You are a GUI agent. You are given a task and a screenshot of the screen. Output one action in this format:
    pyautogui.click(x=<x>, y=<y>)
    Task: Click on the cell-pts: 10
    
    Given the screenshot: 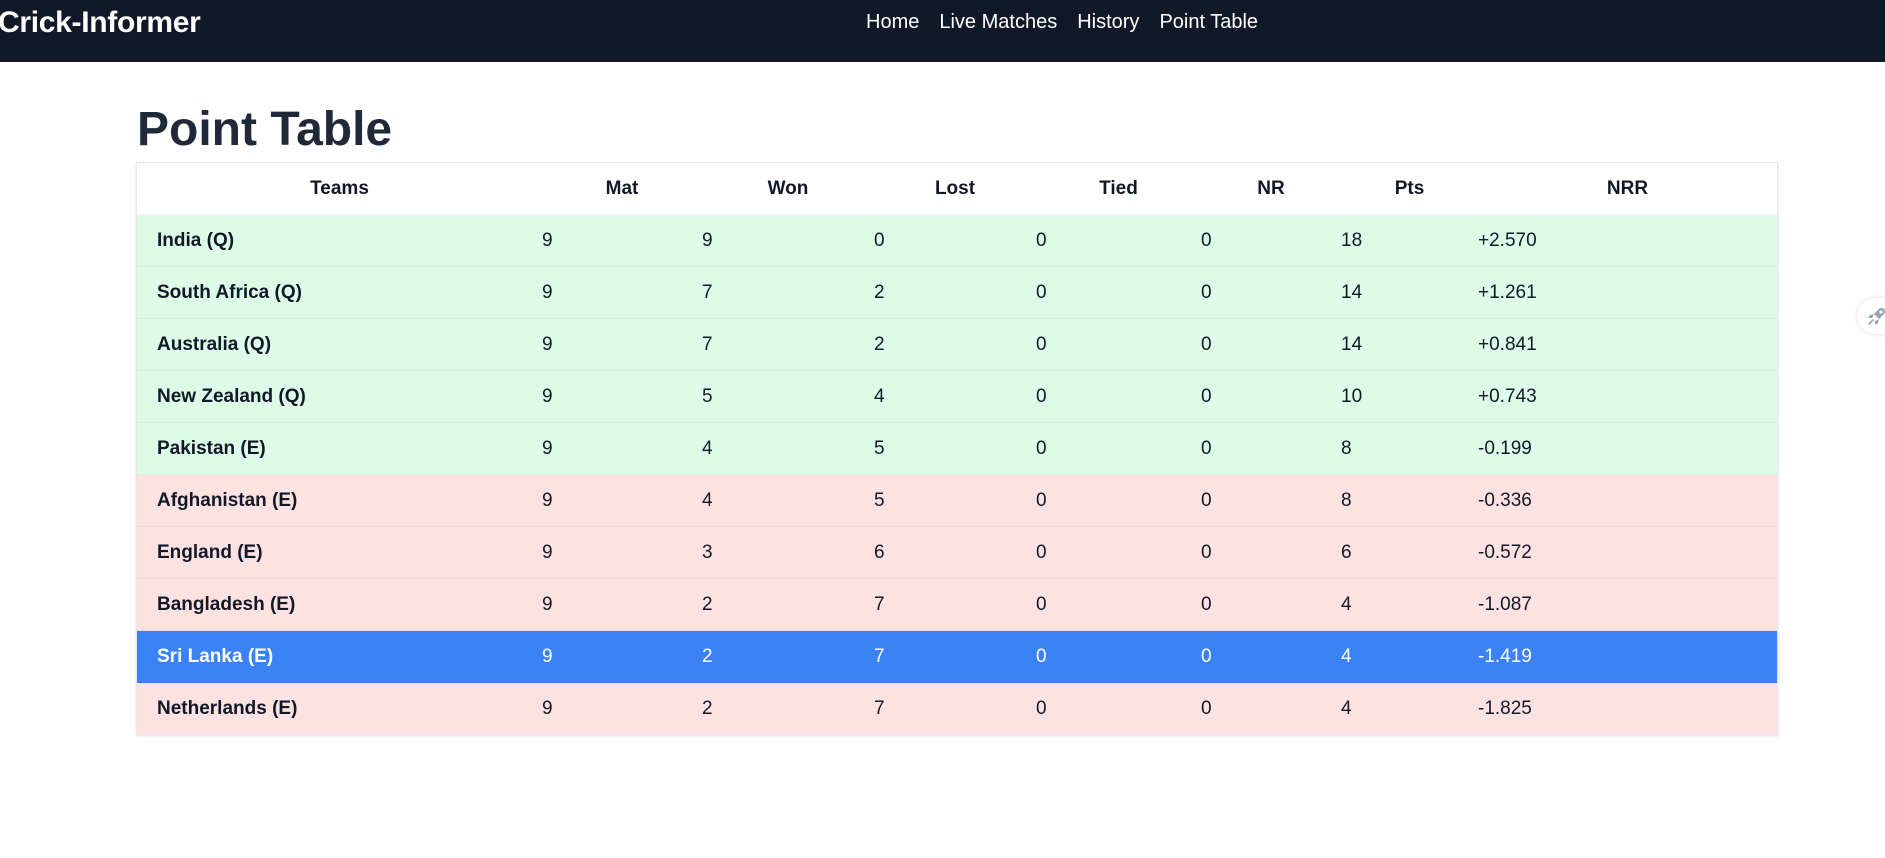 What is the action you would take?
    pyautogui.click(x=1409, y=396)
    